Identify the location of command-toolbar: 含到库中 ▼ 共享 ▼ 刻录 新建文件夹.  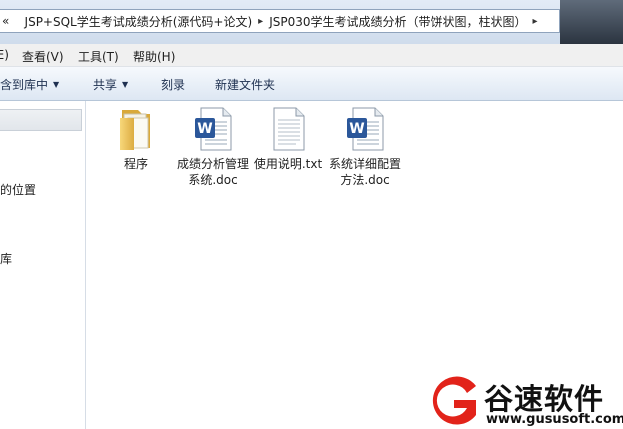
(311, 84).